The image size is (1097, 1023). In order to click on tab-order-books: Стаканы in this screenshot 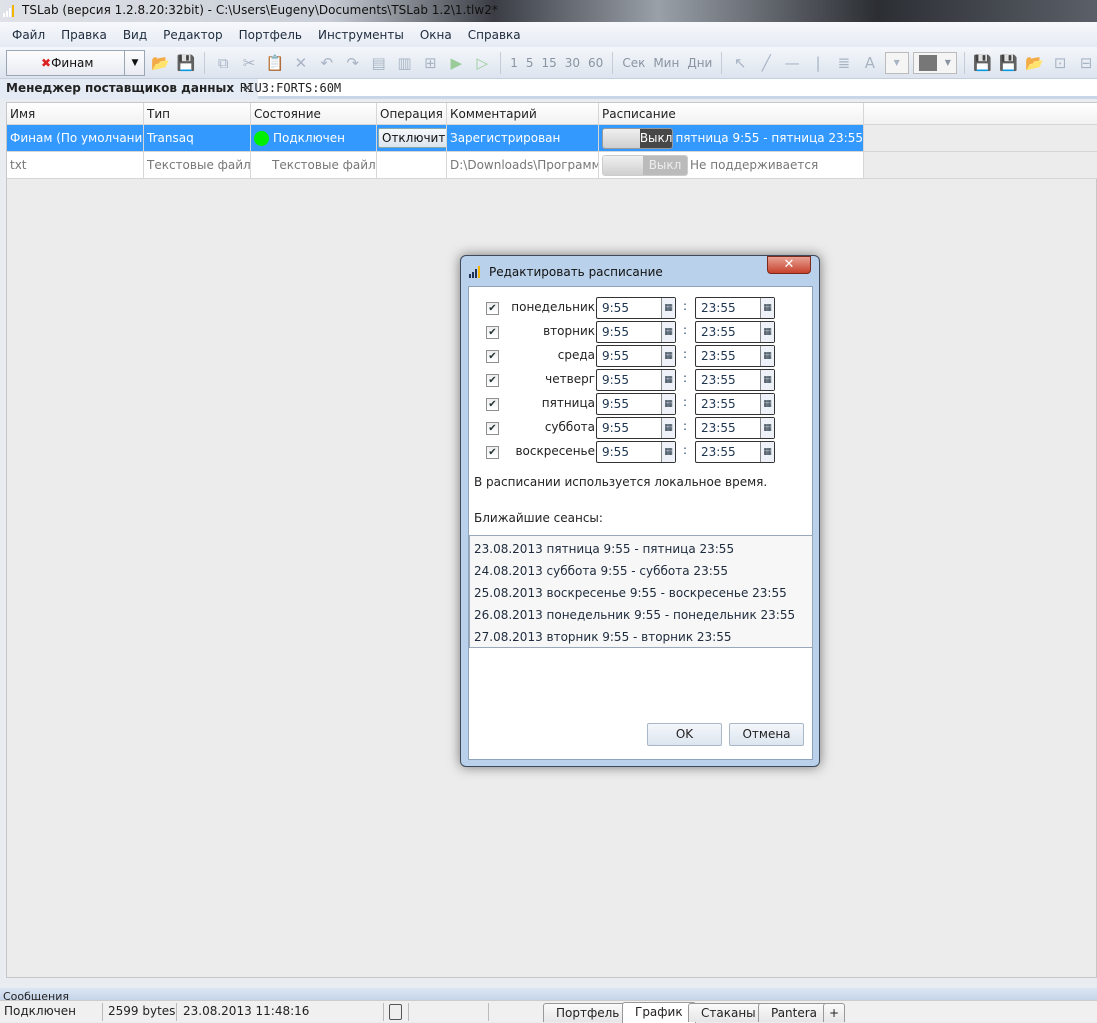, I will do `click(728, 1012)`.